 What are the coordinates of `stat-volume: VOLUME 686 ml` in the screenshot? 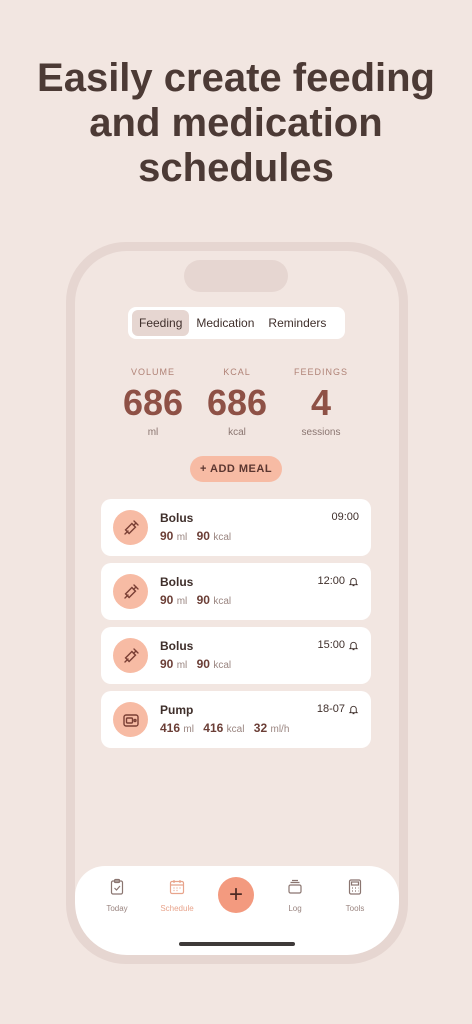 It's located at (153, 402).